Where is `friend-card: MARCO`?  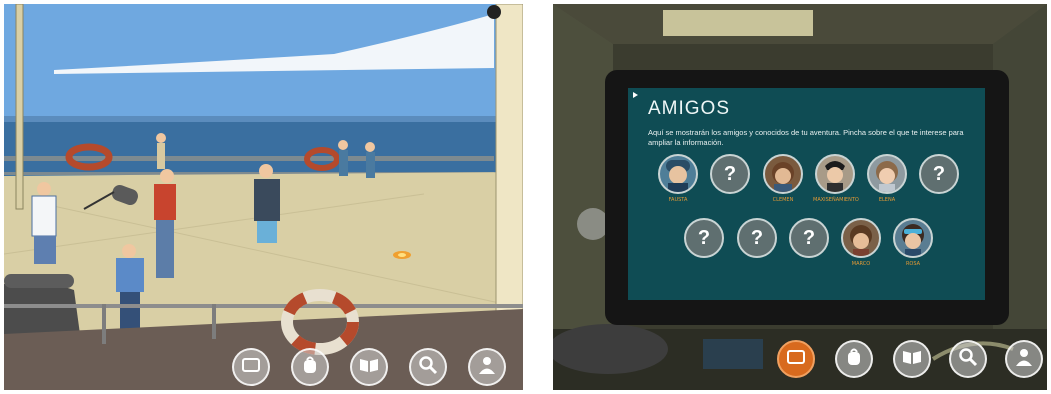 friend-card: MARCO is located at coordinates (861, 242).